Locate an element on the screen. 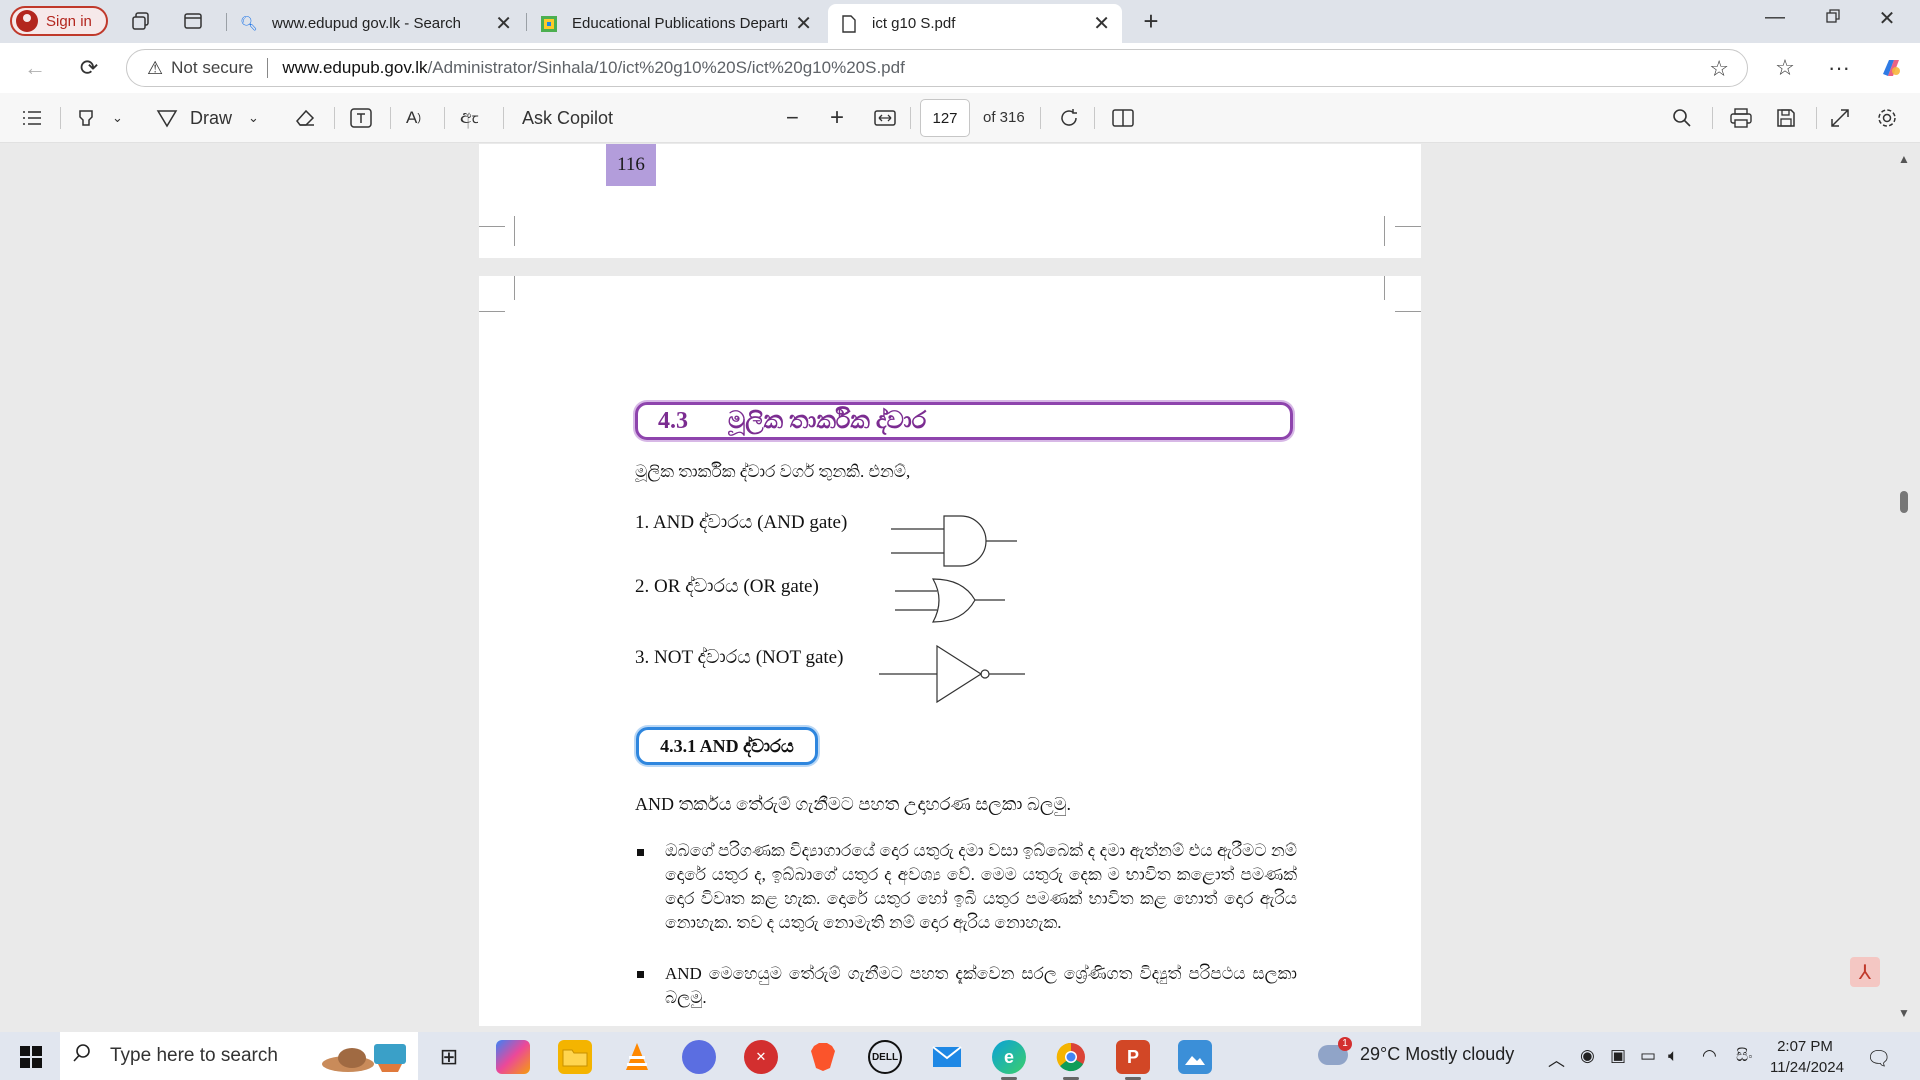  tab-title: ict g10 S.pdf is located at coordinates (914, 23).